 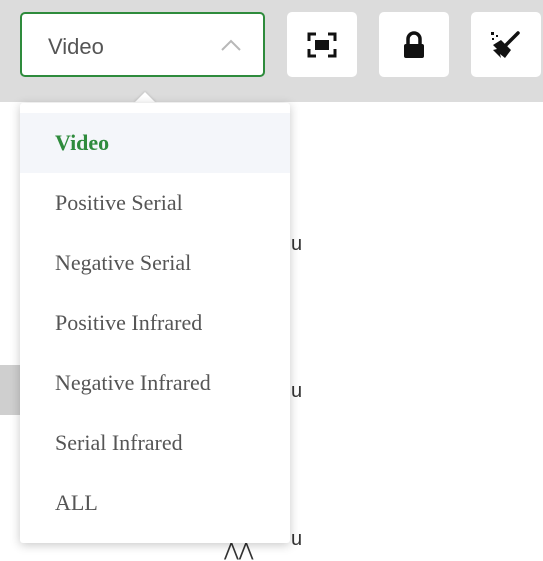 I want to click on background-icon-fragment: ⋀⋀, so click(x=239, y=550).